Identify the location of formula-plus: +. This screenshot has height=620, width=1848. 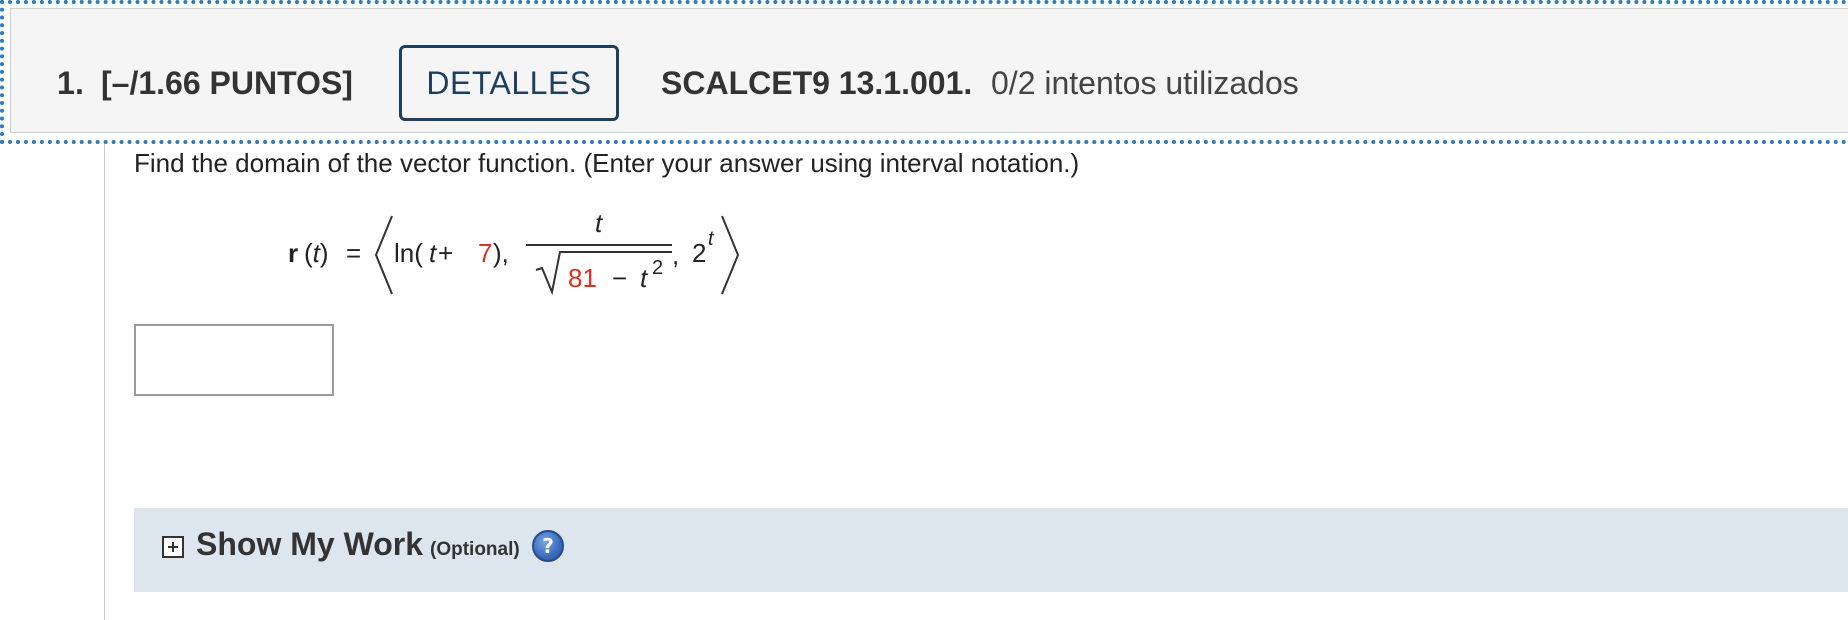
(446, 253).